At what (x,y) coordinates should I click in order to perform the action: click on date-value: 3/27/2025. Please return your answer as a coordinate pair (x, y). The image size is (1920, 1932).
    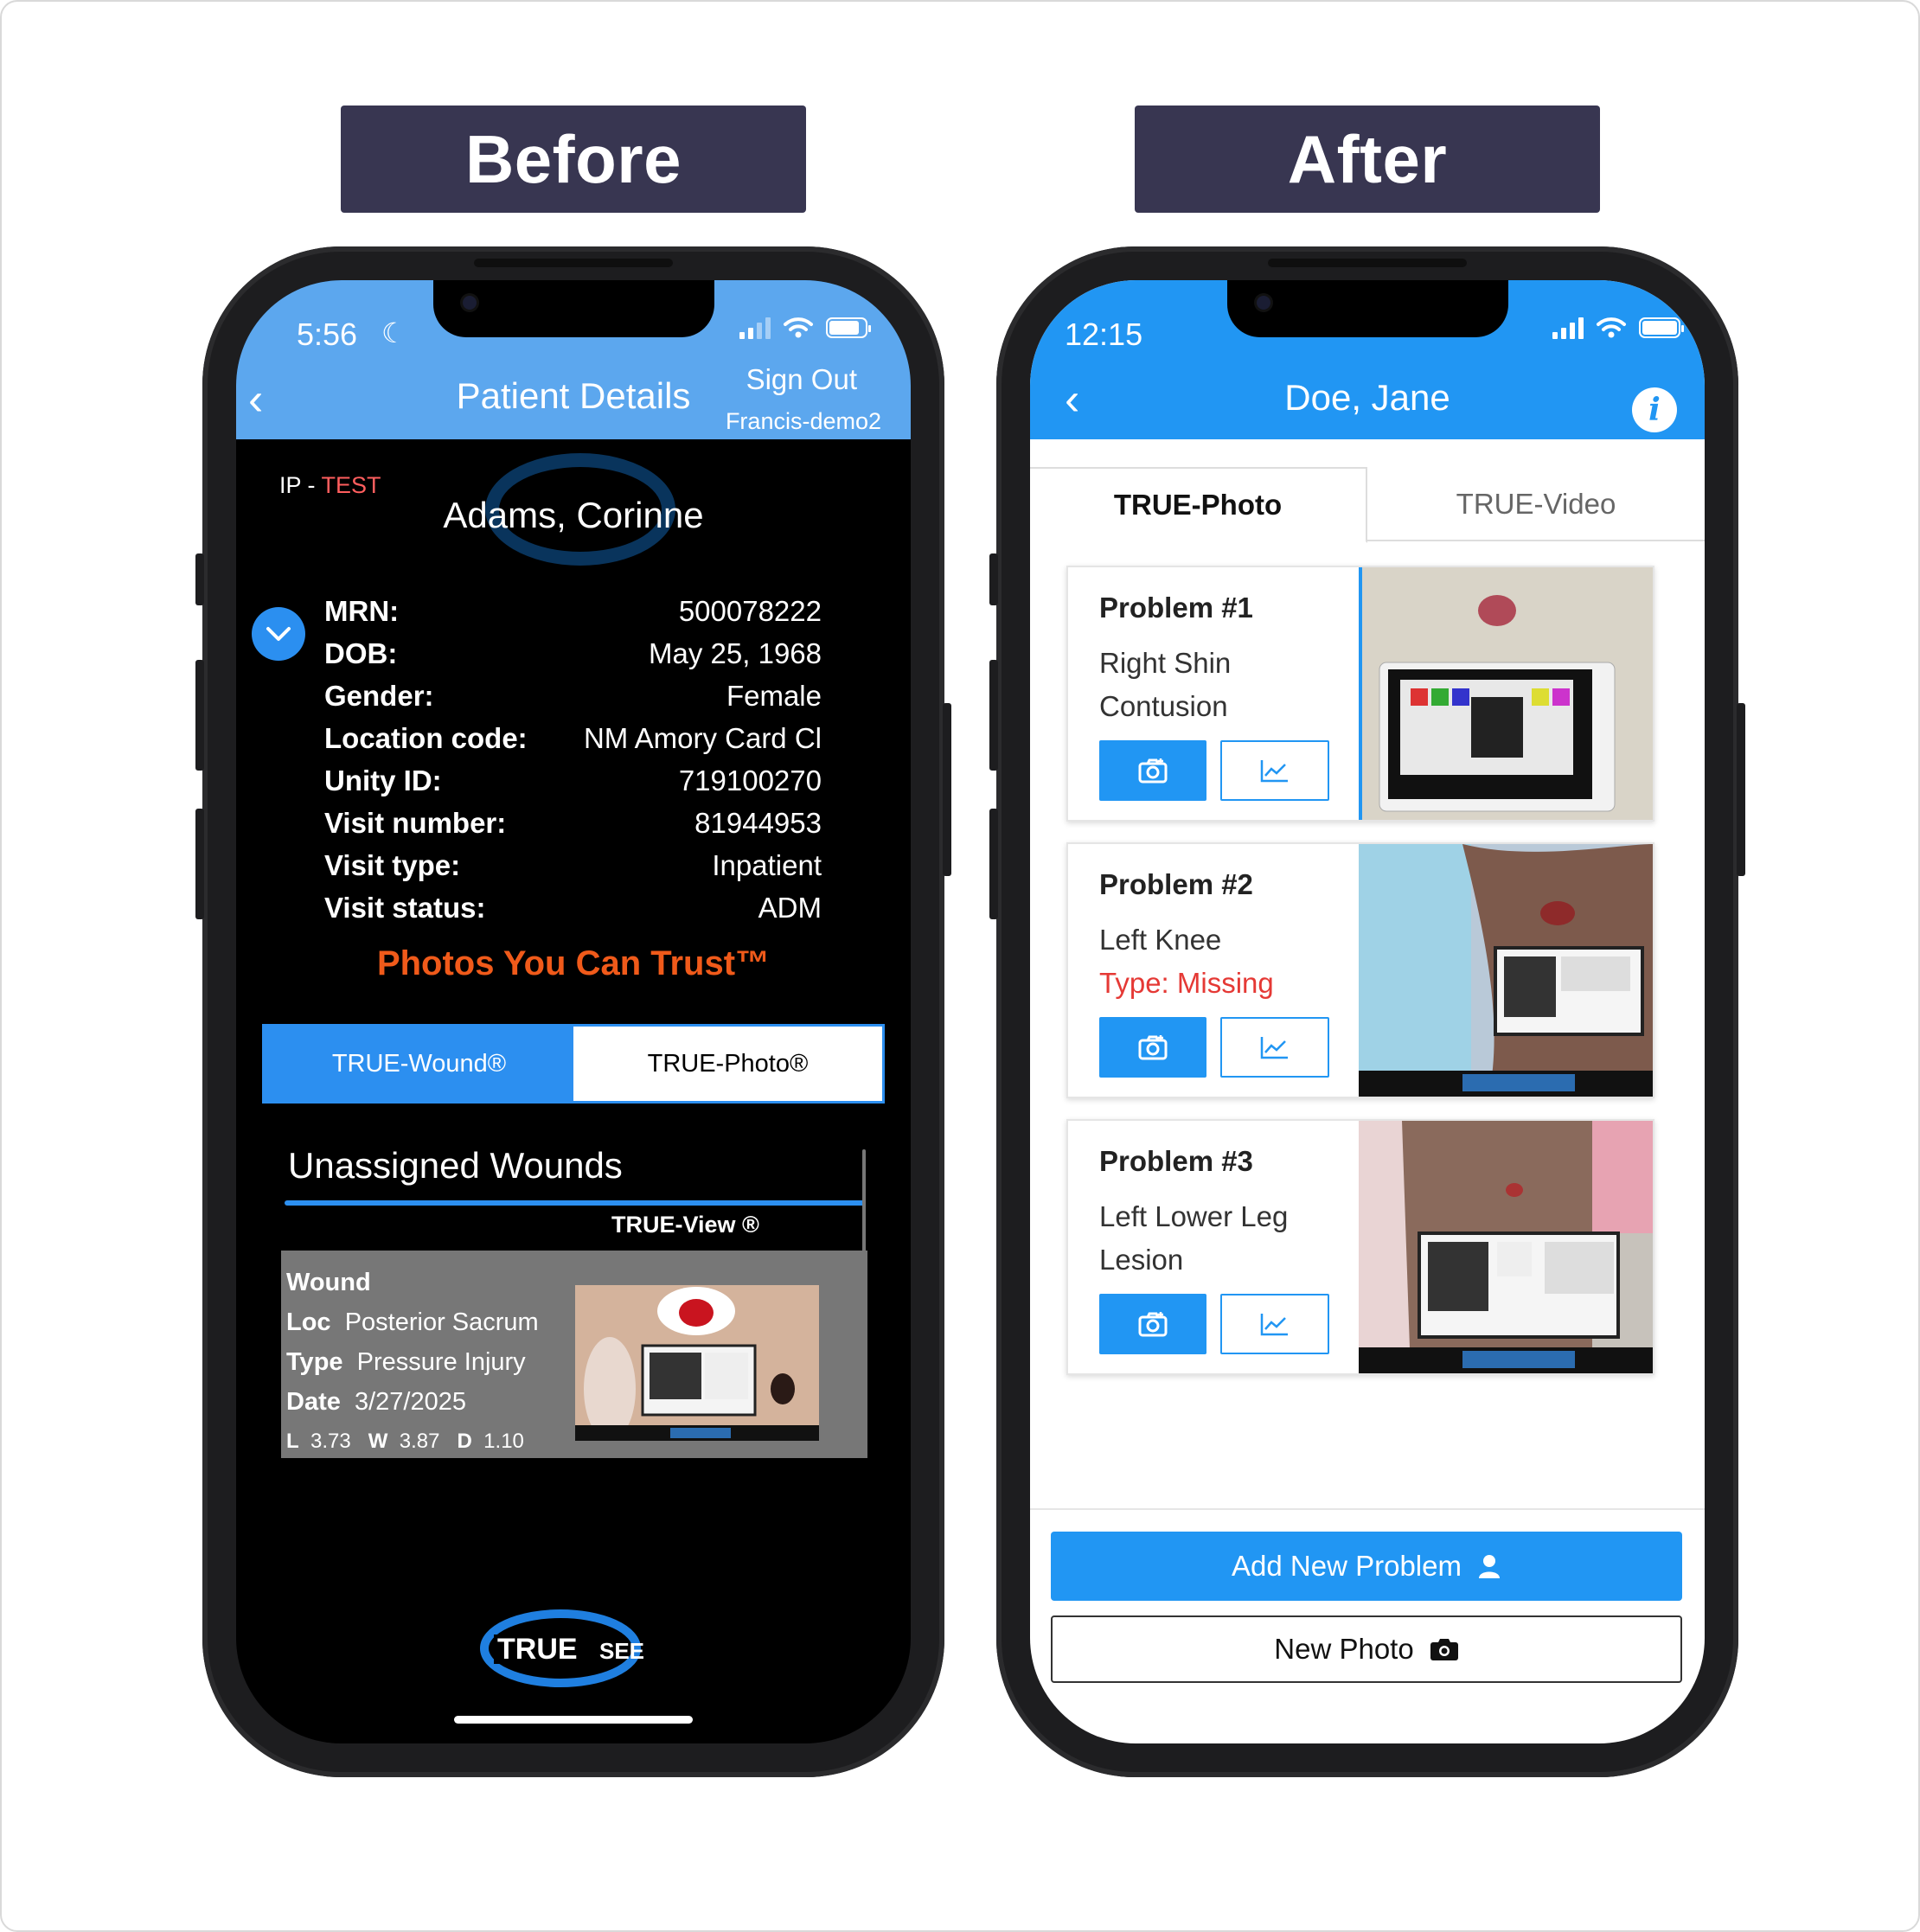
    Looking at the image, I should click on (410, 1402).